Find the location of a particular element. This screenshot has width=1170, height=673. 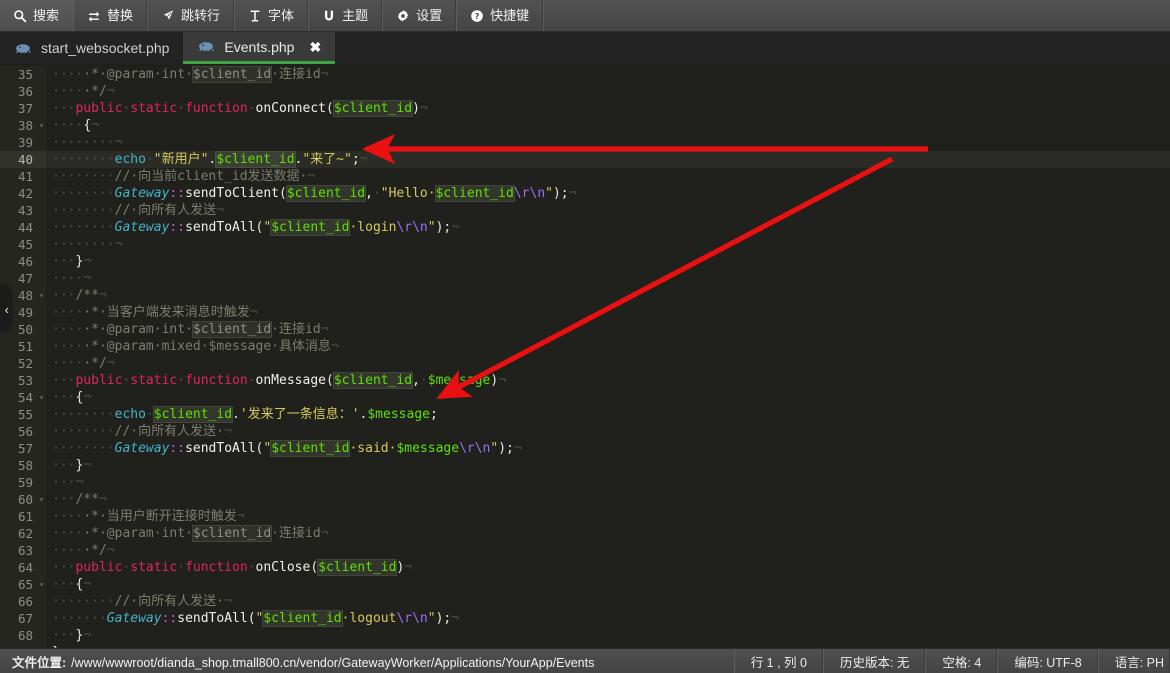

gear-icon is located at coordinates (402, 15).